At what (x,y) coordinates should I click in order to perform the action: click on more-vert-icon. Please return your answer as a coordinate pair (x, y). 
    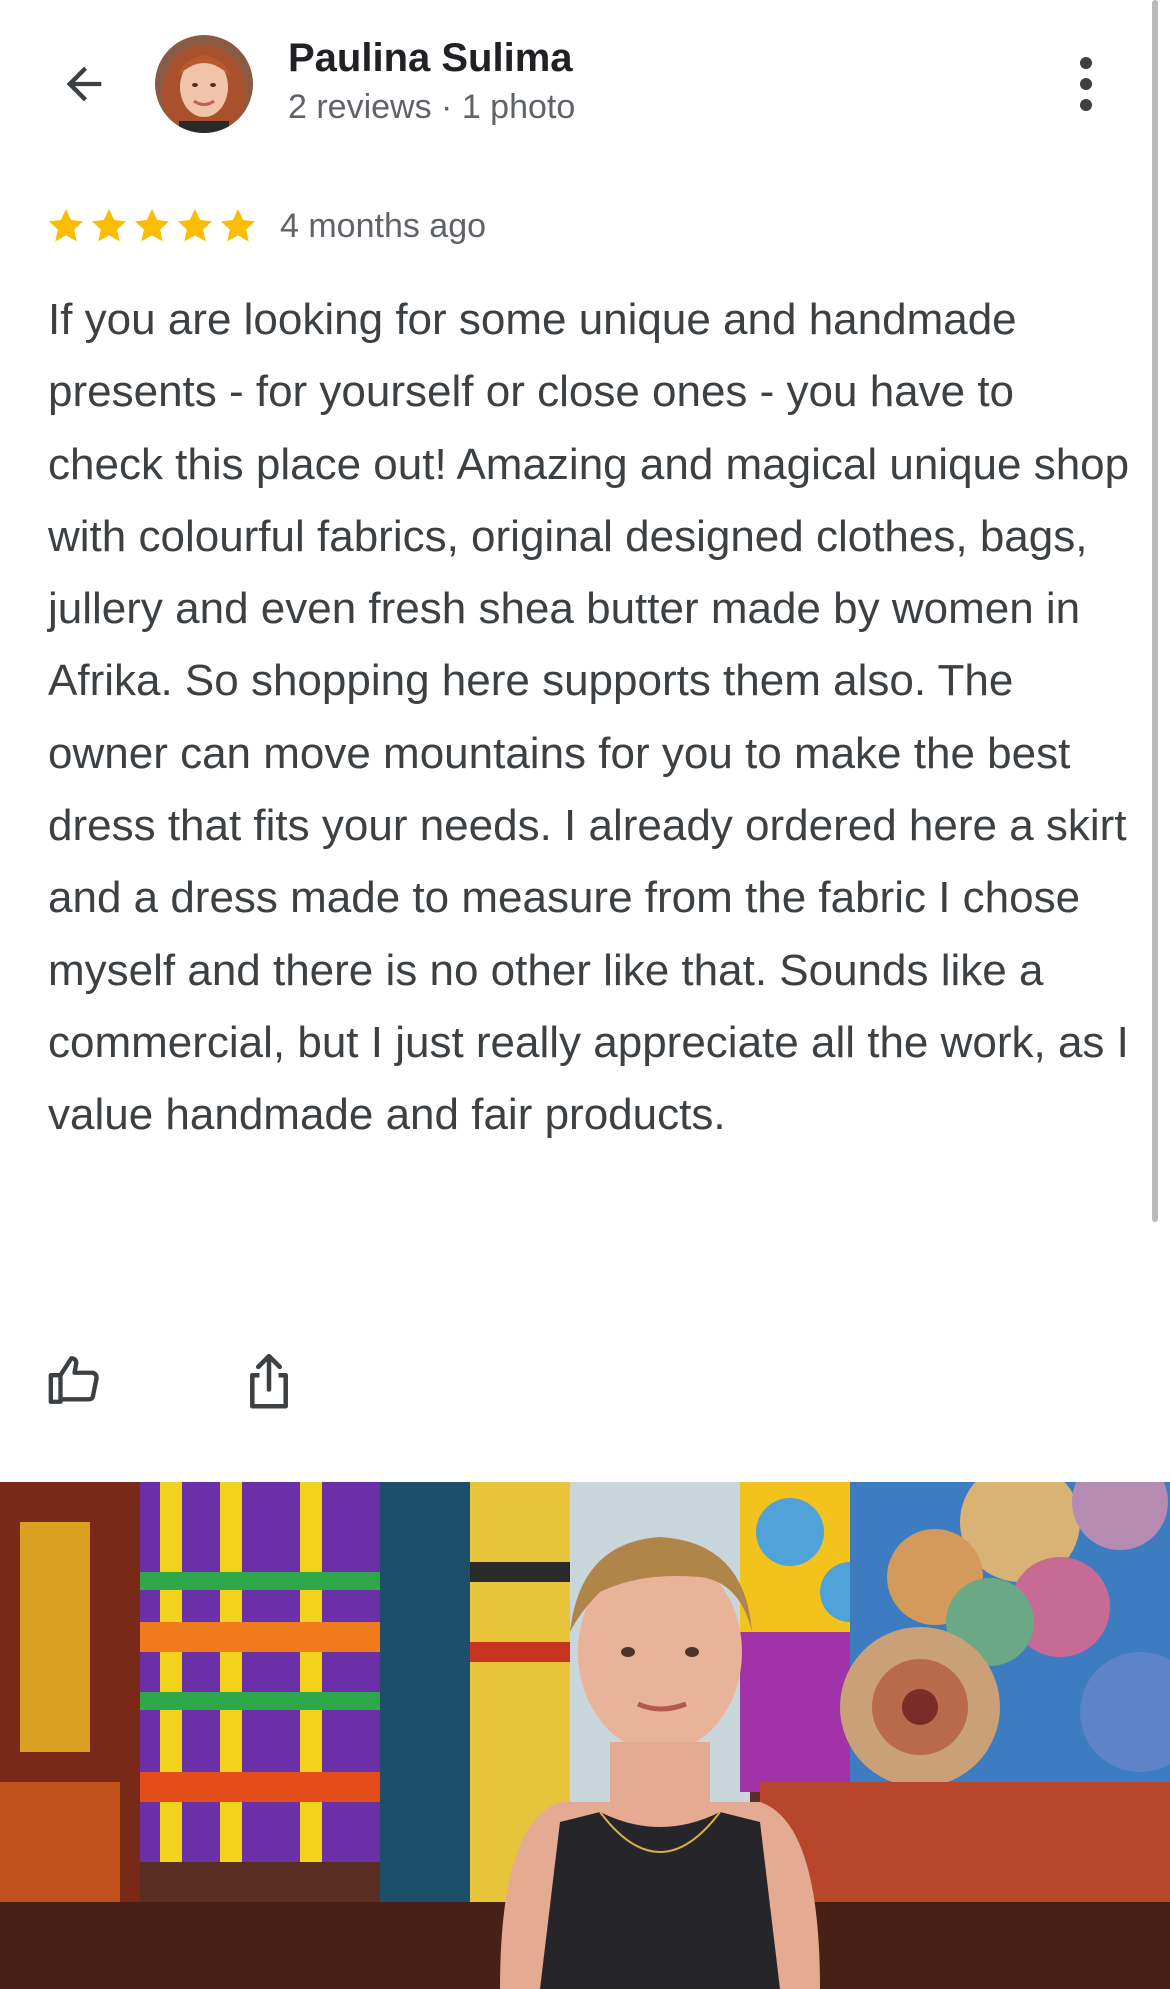
    Looking at the image, I should click on (1086, 63).